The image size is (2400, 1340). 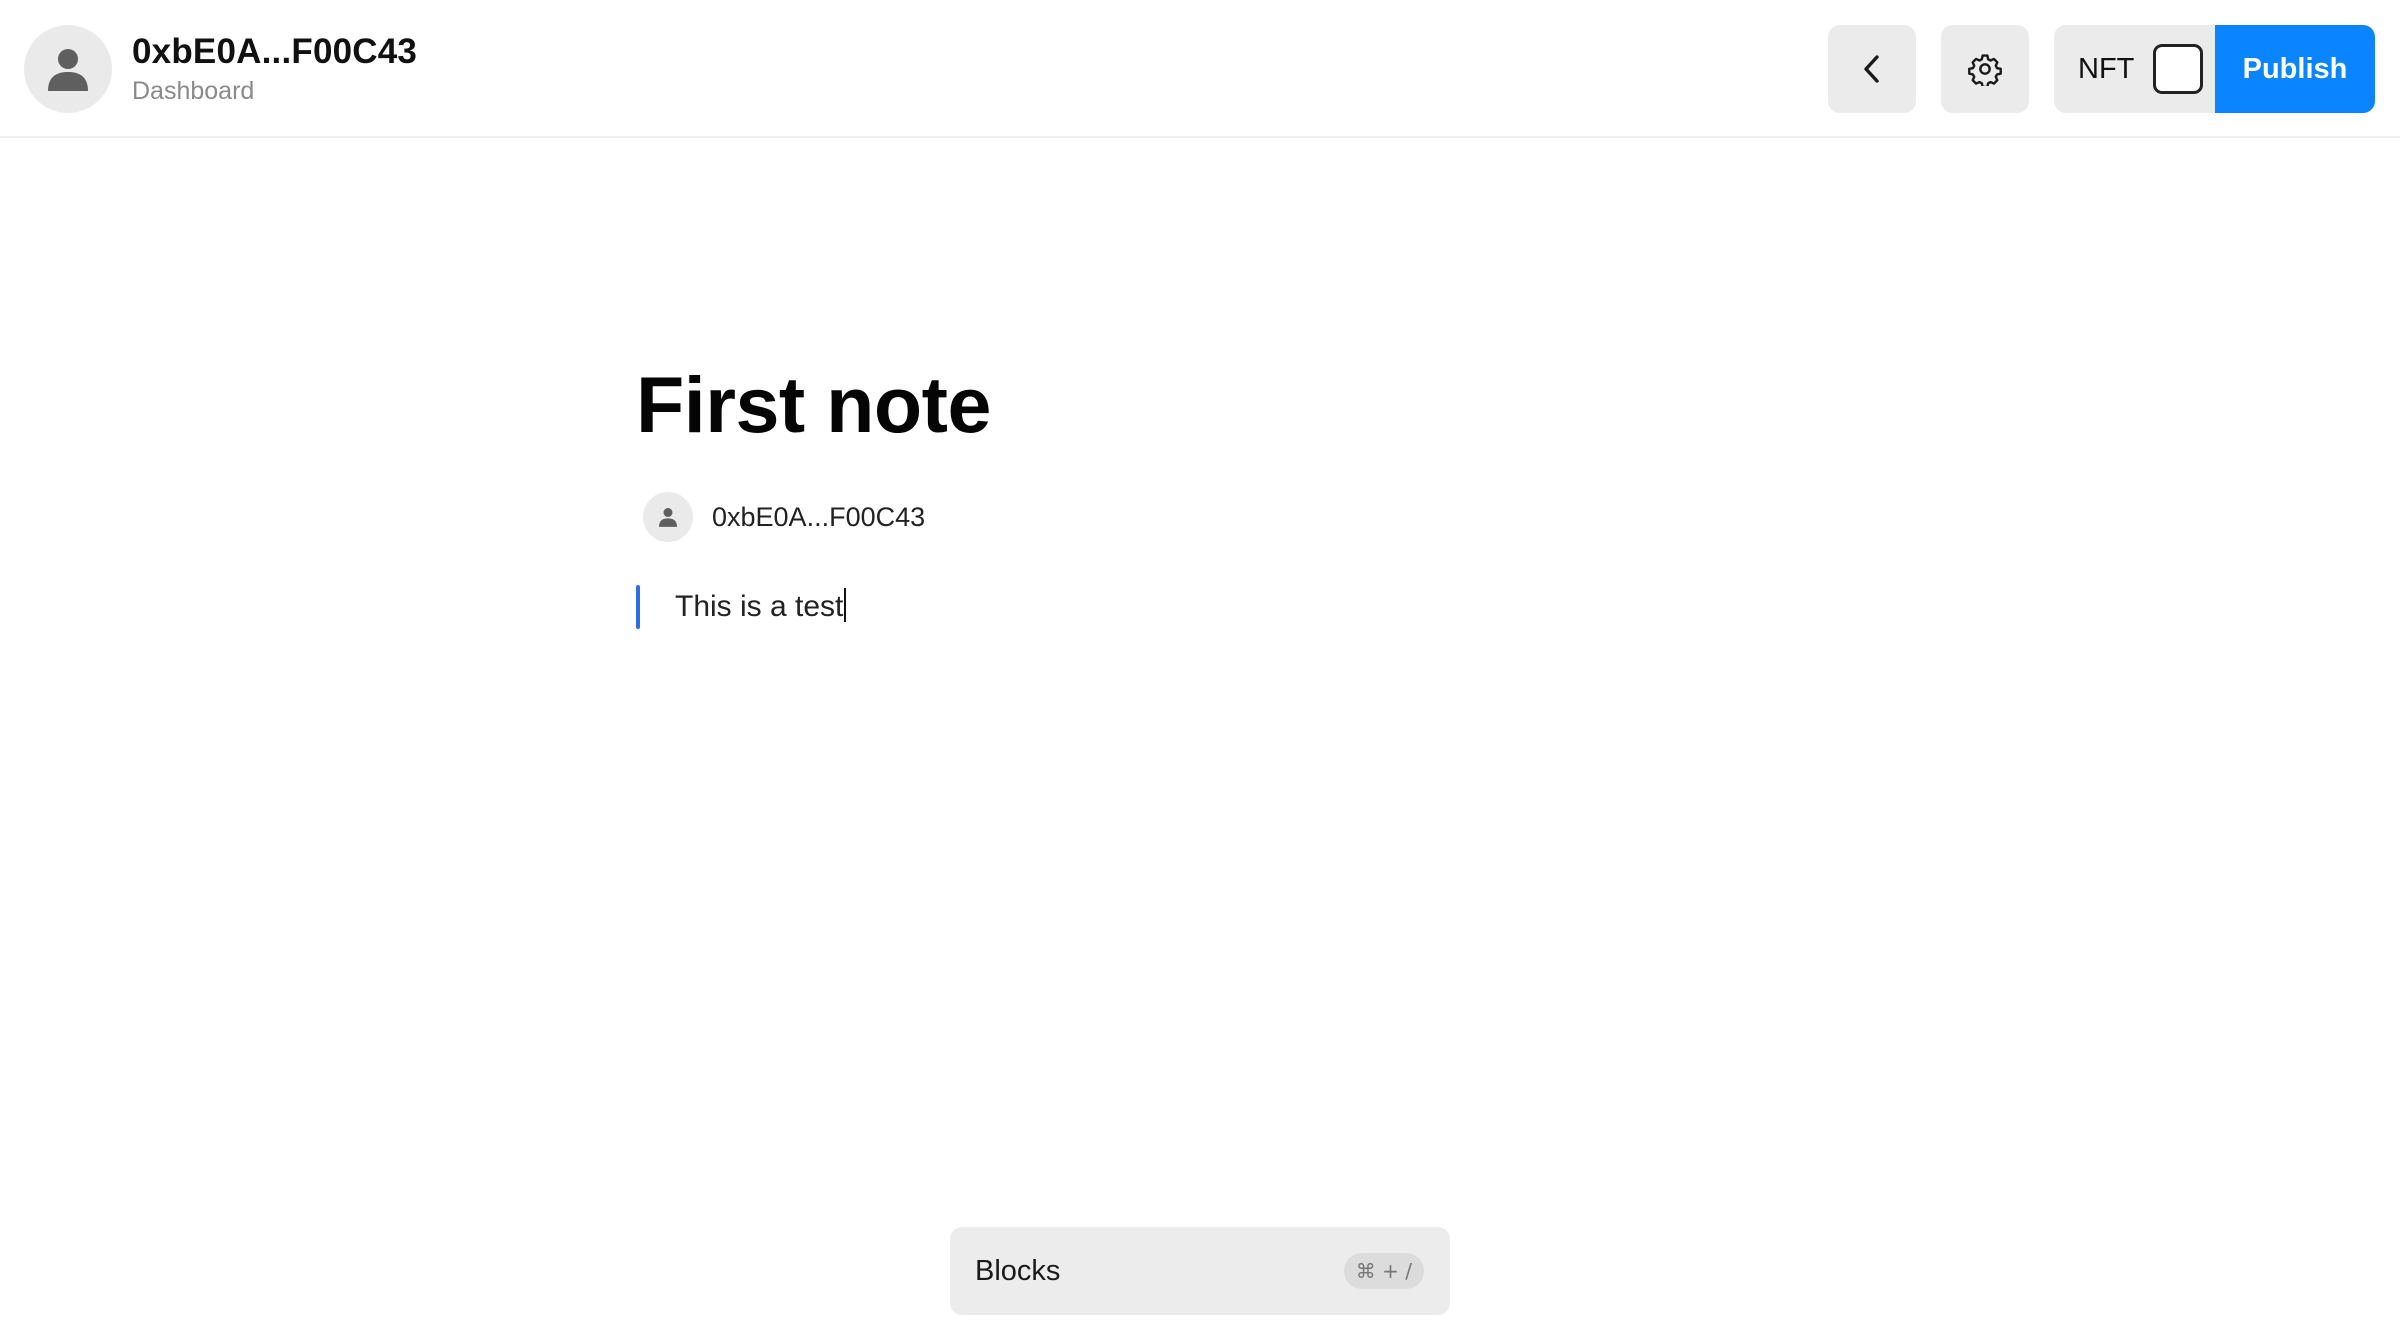 I want to click on text-caret, so click(x=845, y=605).